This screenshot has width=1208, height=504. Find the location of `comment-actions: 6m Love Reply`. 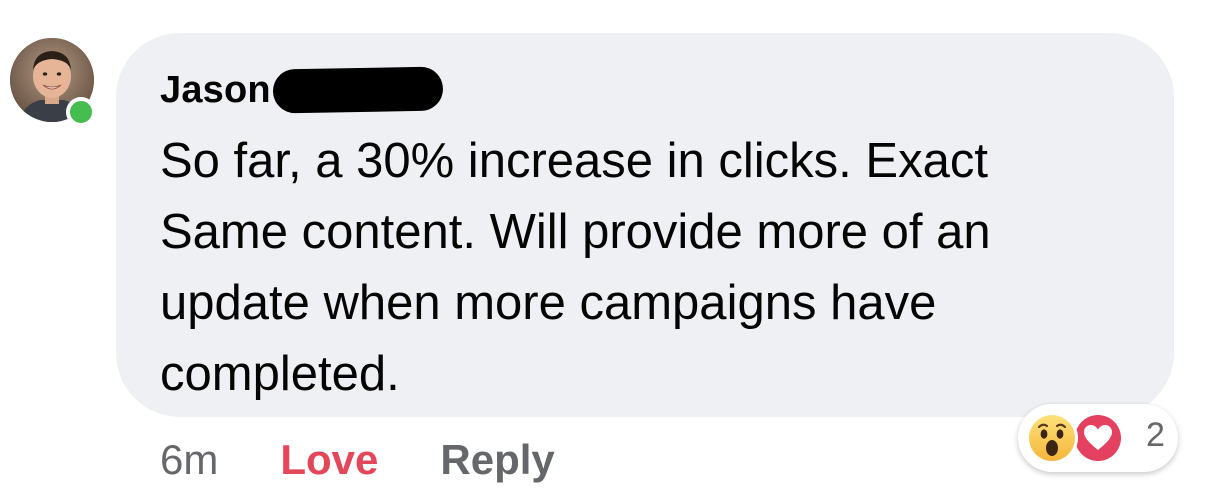

comment-actions: 6m Love Reply is located at coordinates (357, 460).